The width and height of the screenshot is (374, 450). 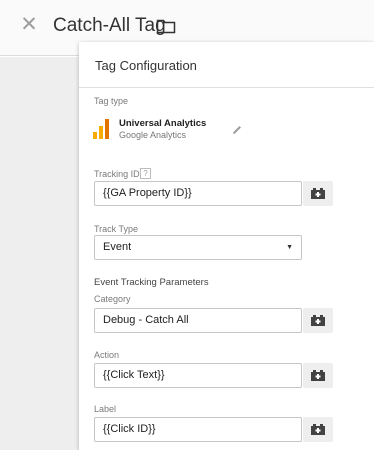 I want to click on category-label: Category, so click(x=112, y=299).